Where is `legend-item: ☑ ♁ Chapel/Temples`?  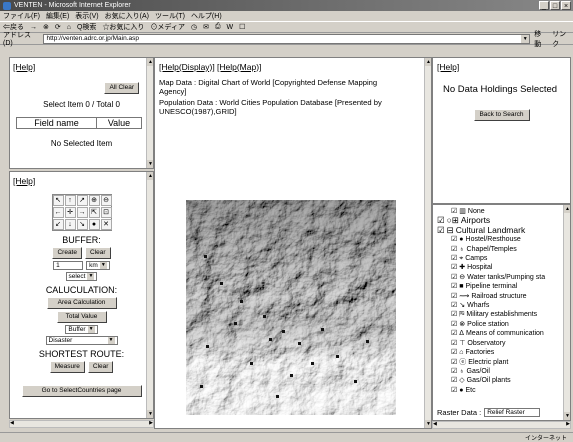
legend-item: ☑ ♁ Chapel/Temples is located at coordinates (501, 249).